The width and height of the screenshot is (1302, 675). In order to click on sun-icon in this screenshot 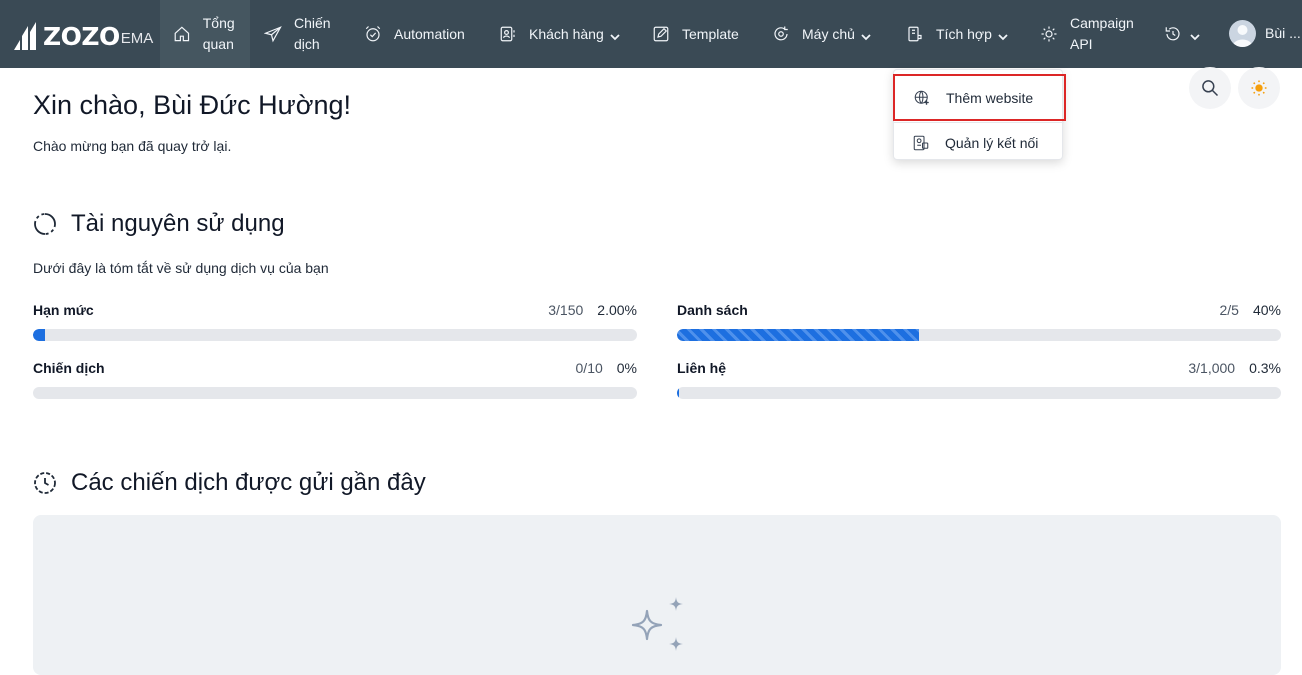, I will do `click(1259, 88)`.